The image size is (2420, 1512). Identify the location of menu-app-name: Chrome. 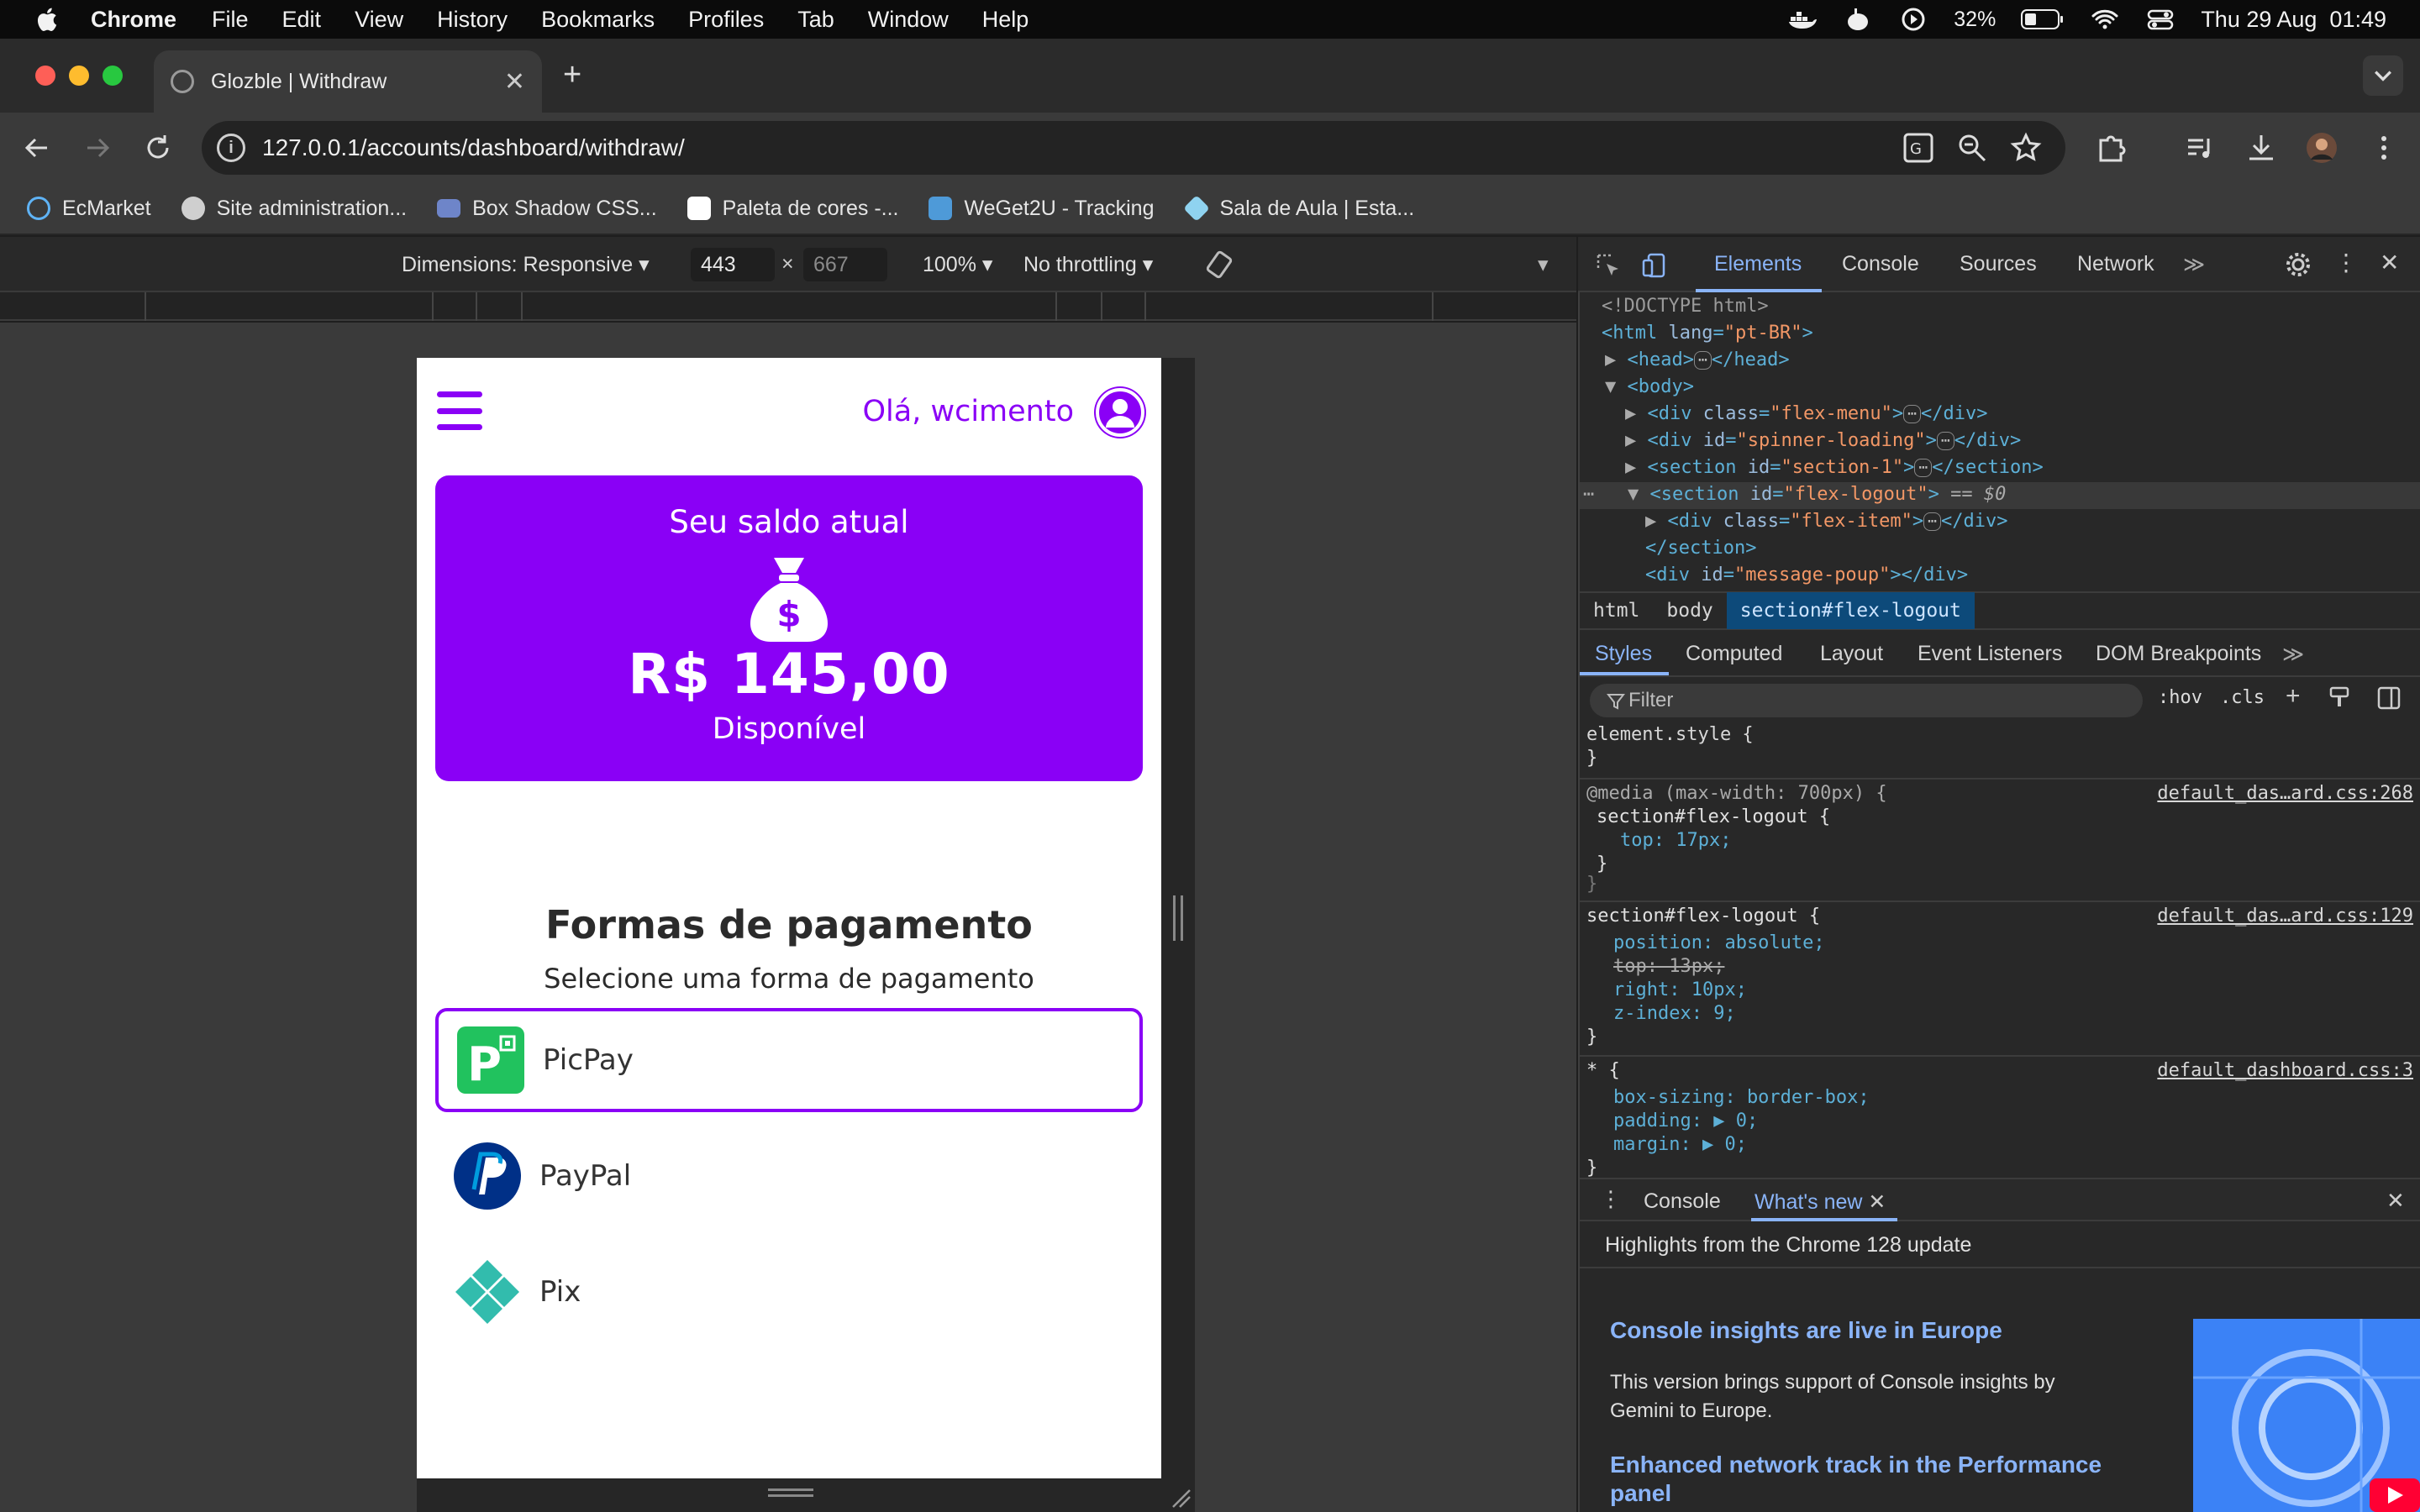
(133, 20).